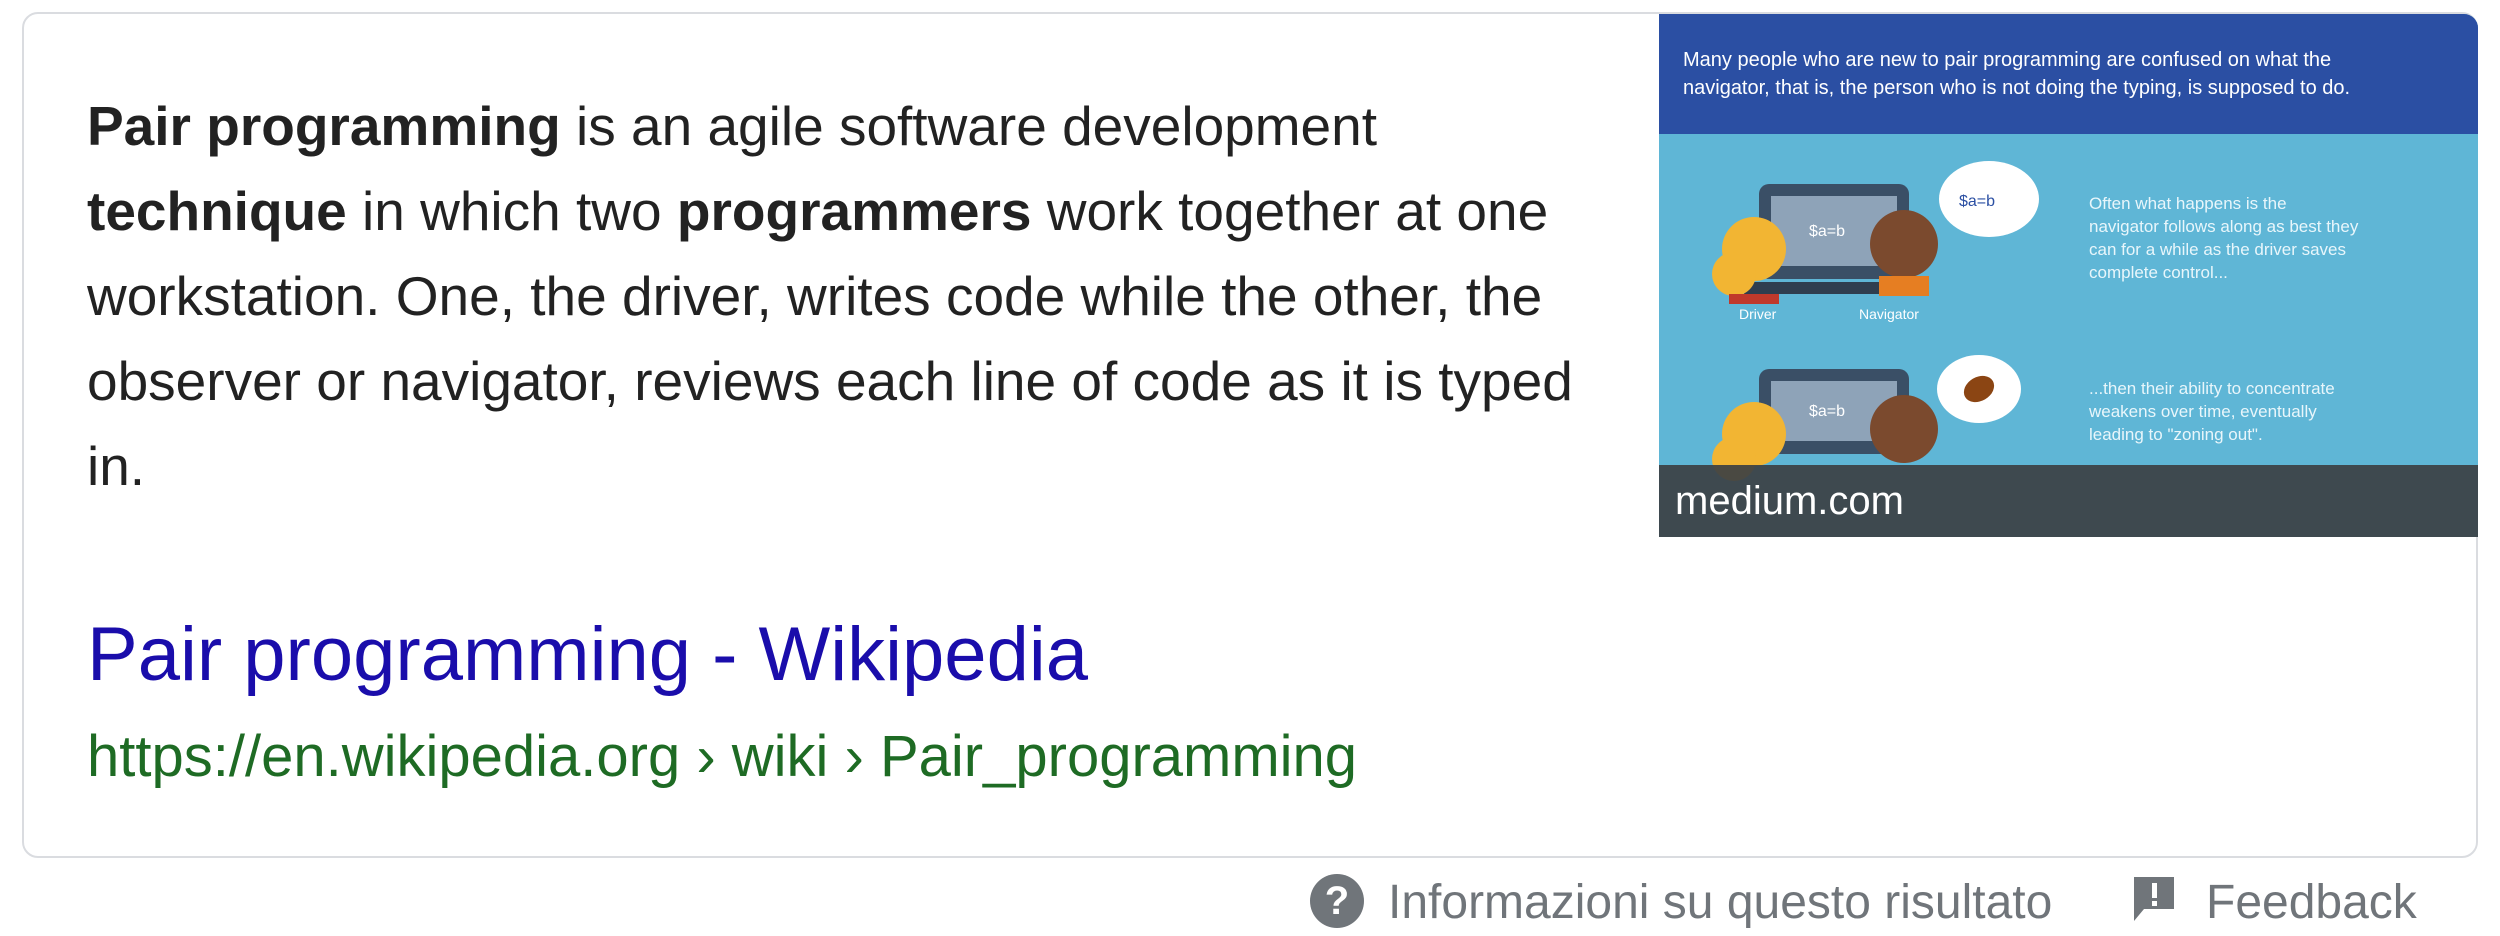 Image resolution: width=2500 pixels, height=936 pixels. I want to click on snippet-text-part: in which two, so click(511, 211).